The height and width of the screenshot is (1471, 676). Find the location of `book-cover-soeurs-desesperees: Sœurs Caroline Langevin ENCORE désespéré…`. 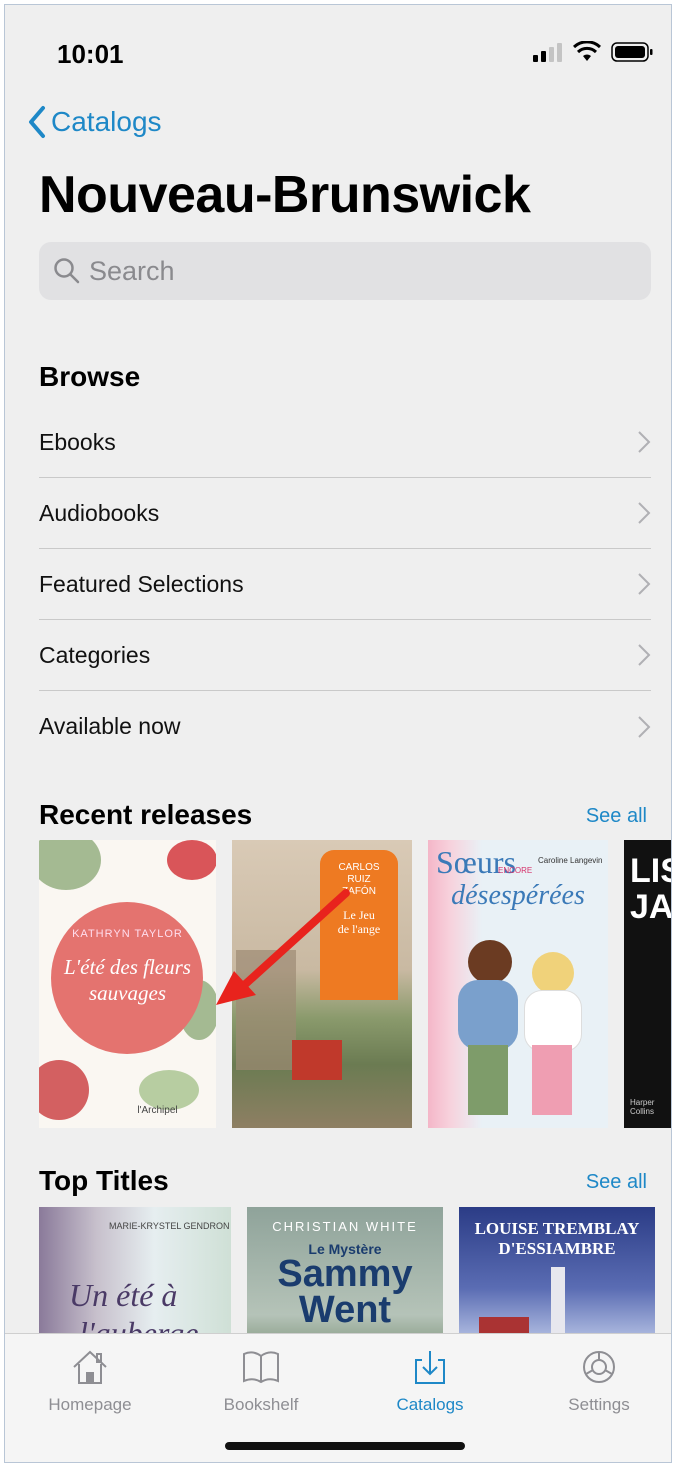

book-cover-soeurs-desesperees: Sœurs Caroline Langevin ENCORE désespéré… is located at coordinates (518, 984).